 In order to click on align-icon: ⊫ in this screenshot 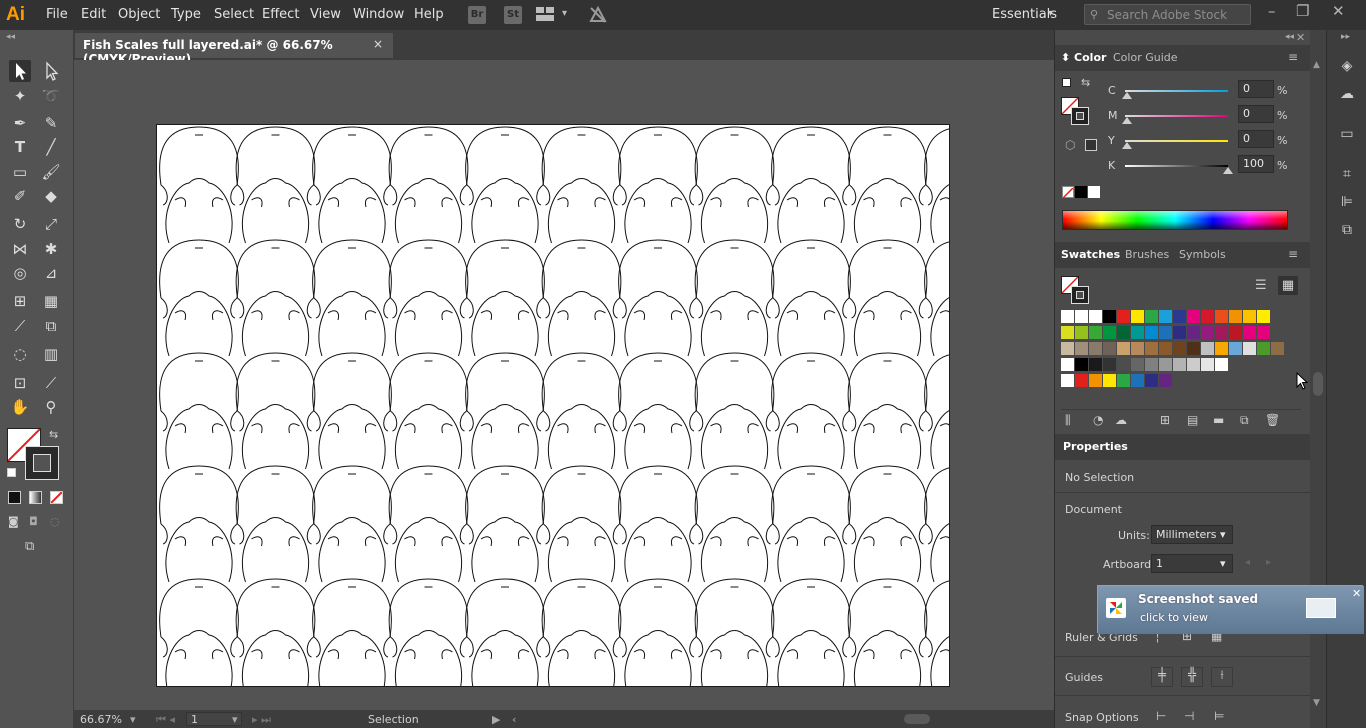, I will do `click(1347, 202)`.